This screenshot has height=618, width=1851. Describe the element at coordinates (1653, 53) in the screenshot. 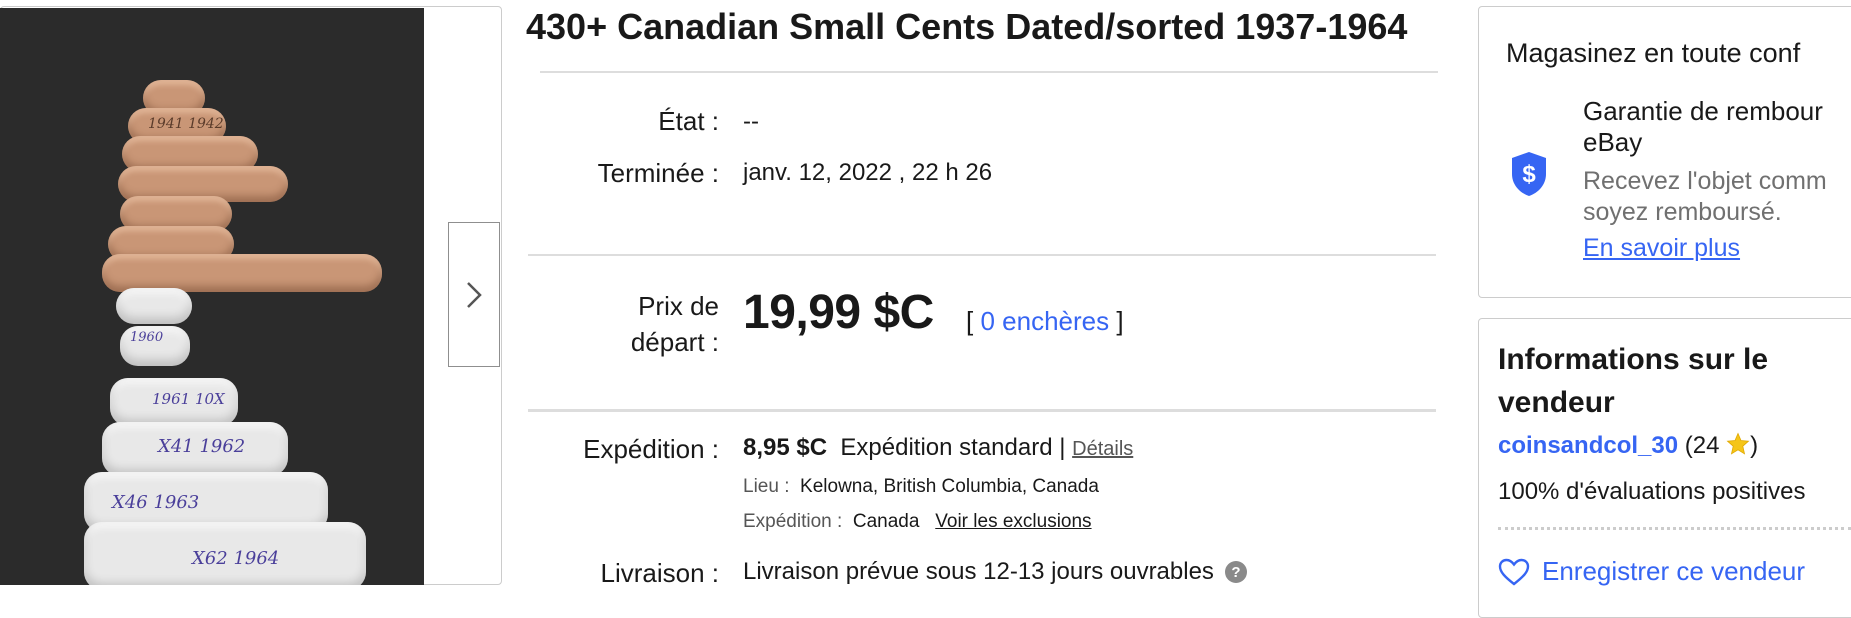

I see `trust-panel-title: Magasinez en toute conf` at that location.